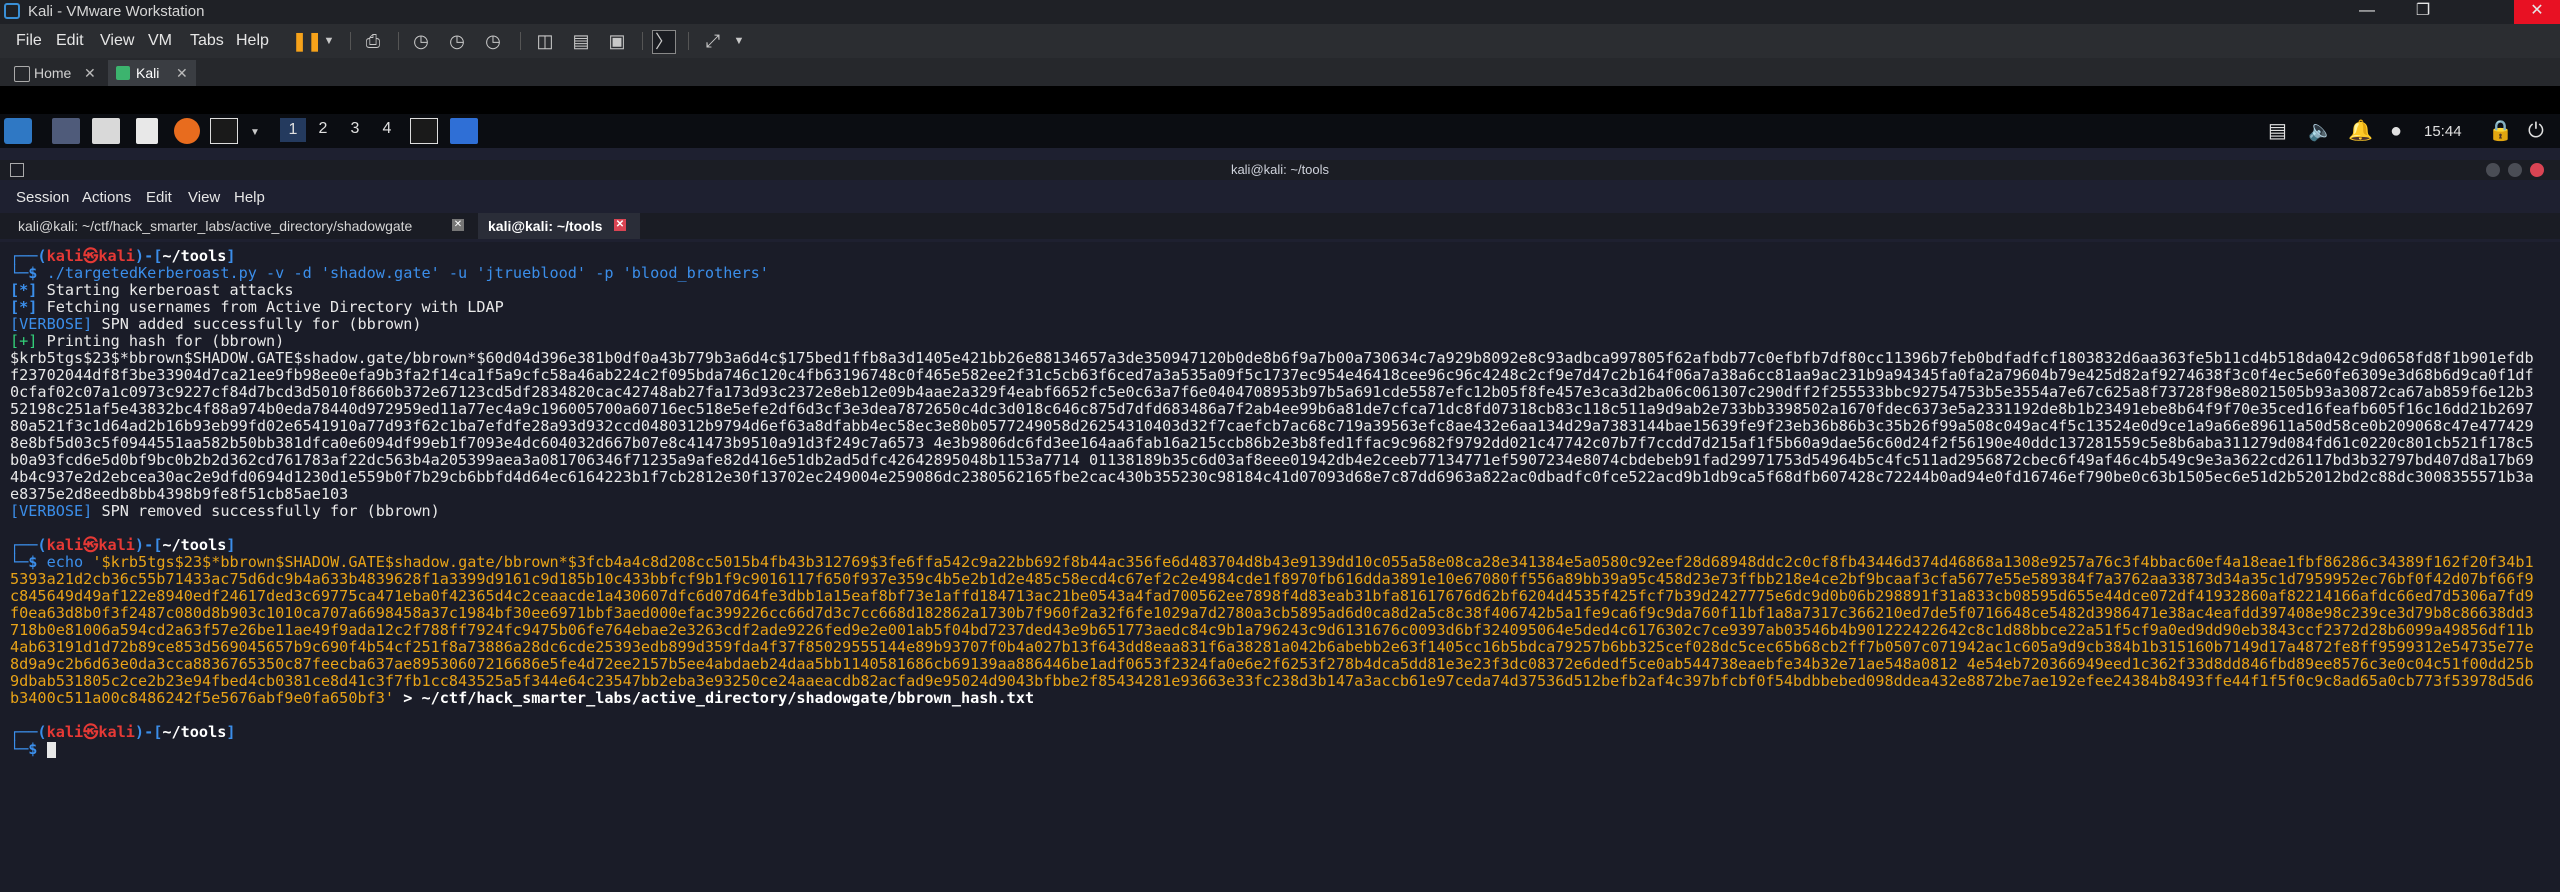  What do you see at coordinates (22, 74) in the screenshot?
I see `home-icon` at bounding box center [22, 74].